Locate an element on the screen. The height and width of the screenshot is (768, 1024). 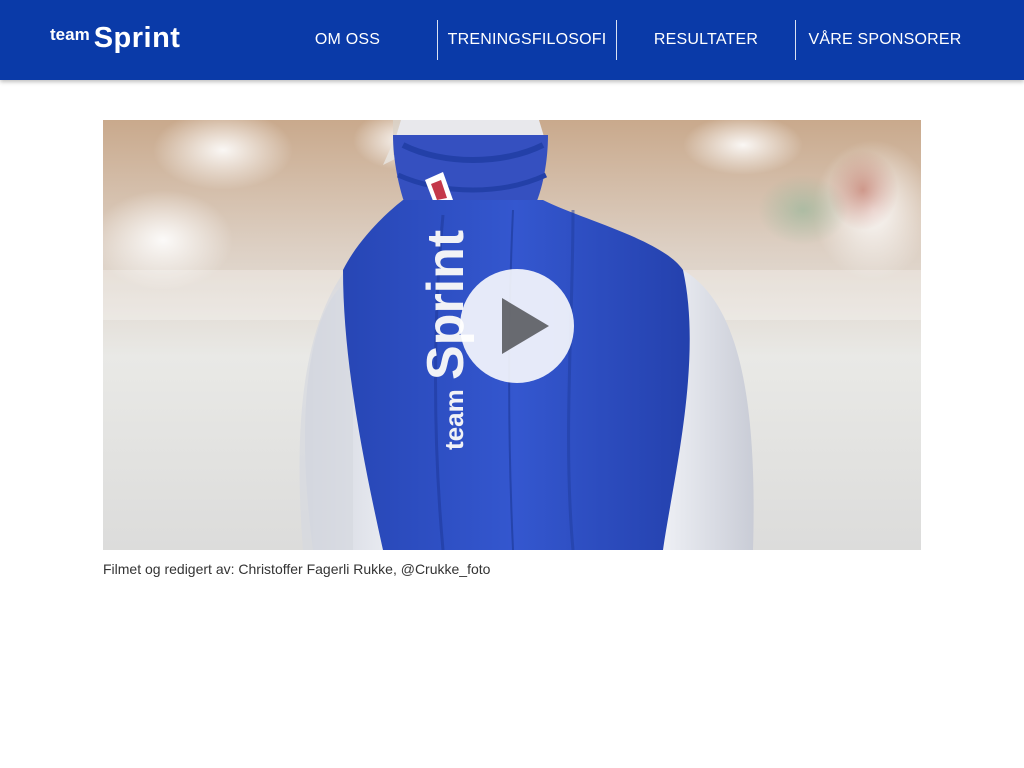
logo-team-text: team is located at coordinates (70, 34).